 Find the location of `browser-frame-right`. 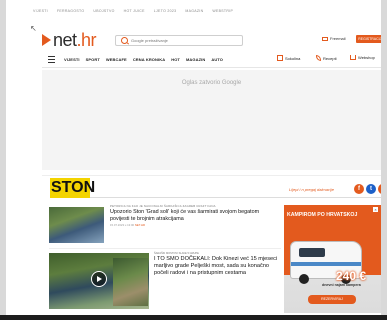

browser-frame-right is located at coordinates (384, 160).